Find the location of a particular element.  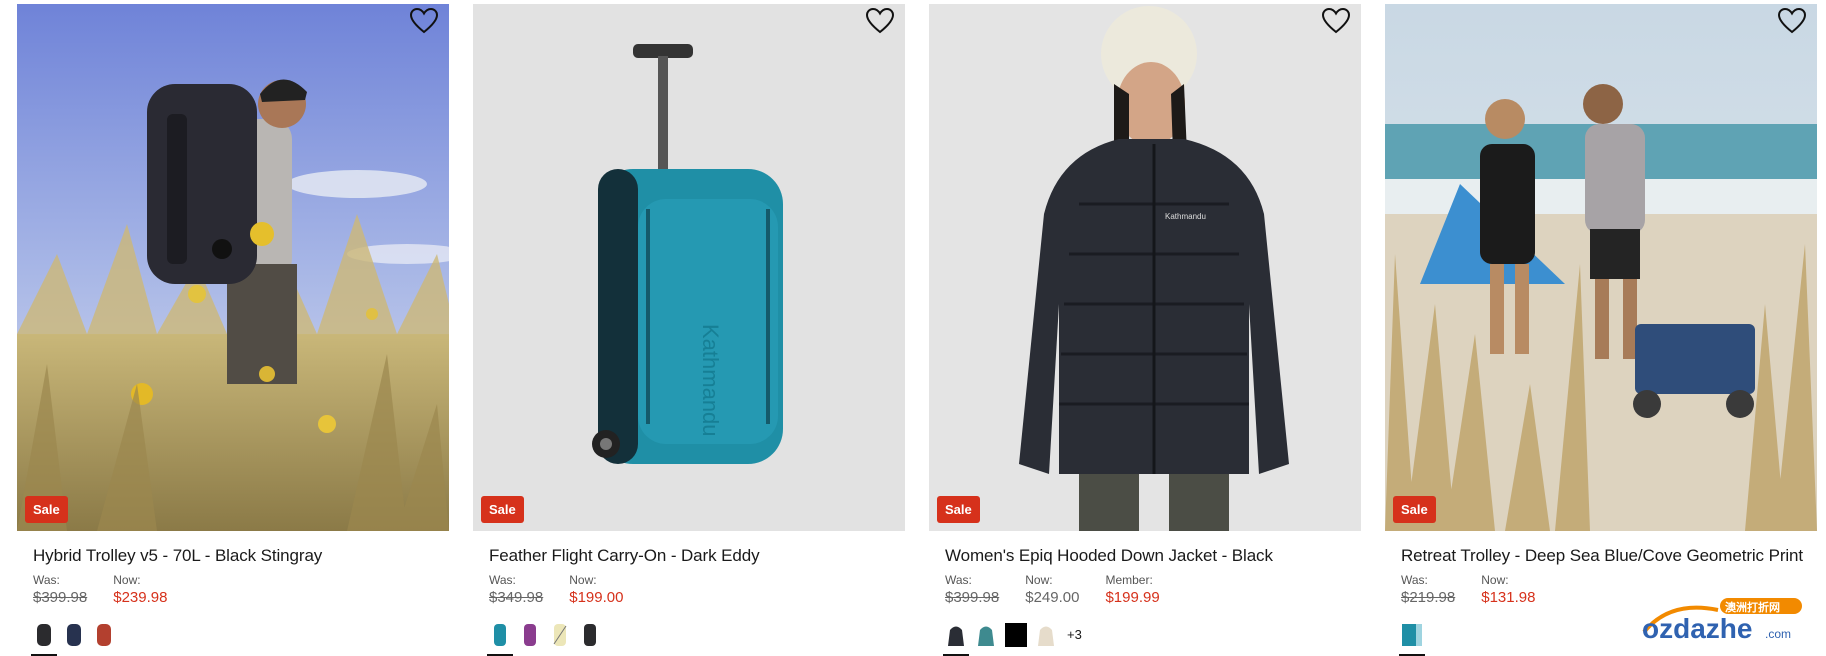

swatch-cream is located at coordinates (560, 635).